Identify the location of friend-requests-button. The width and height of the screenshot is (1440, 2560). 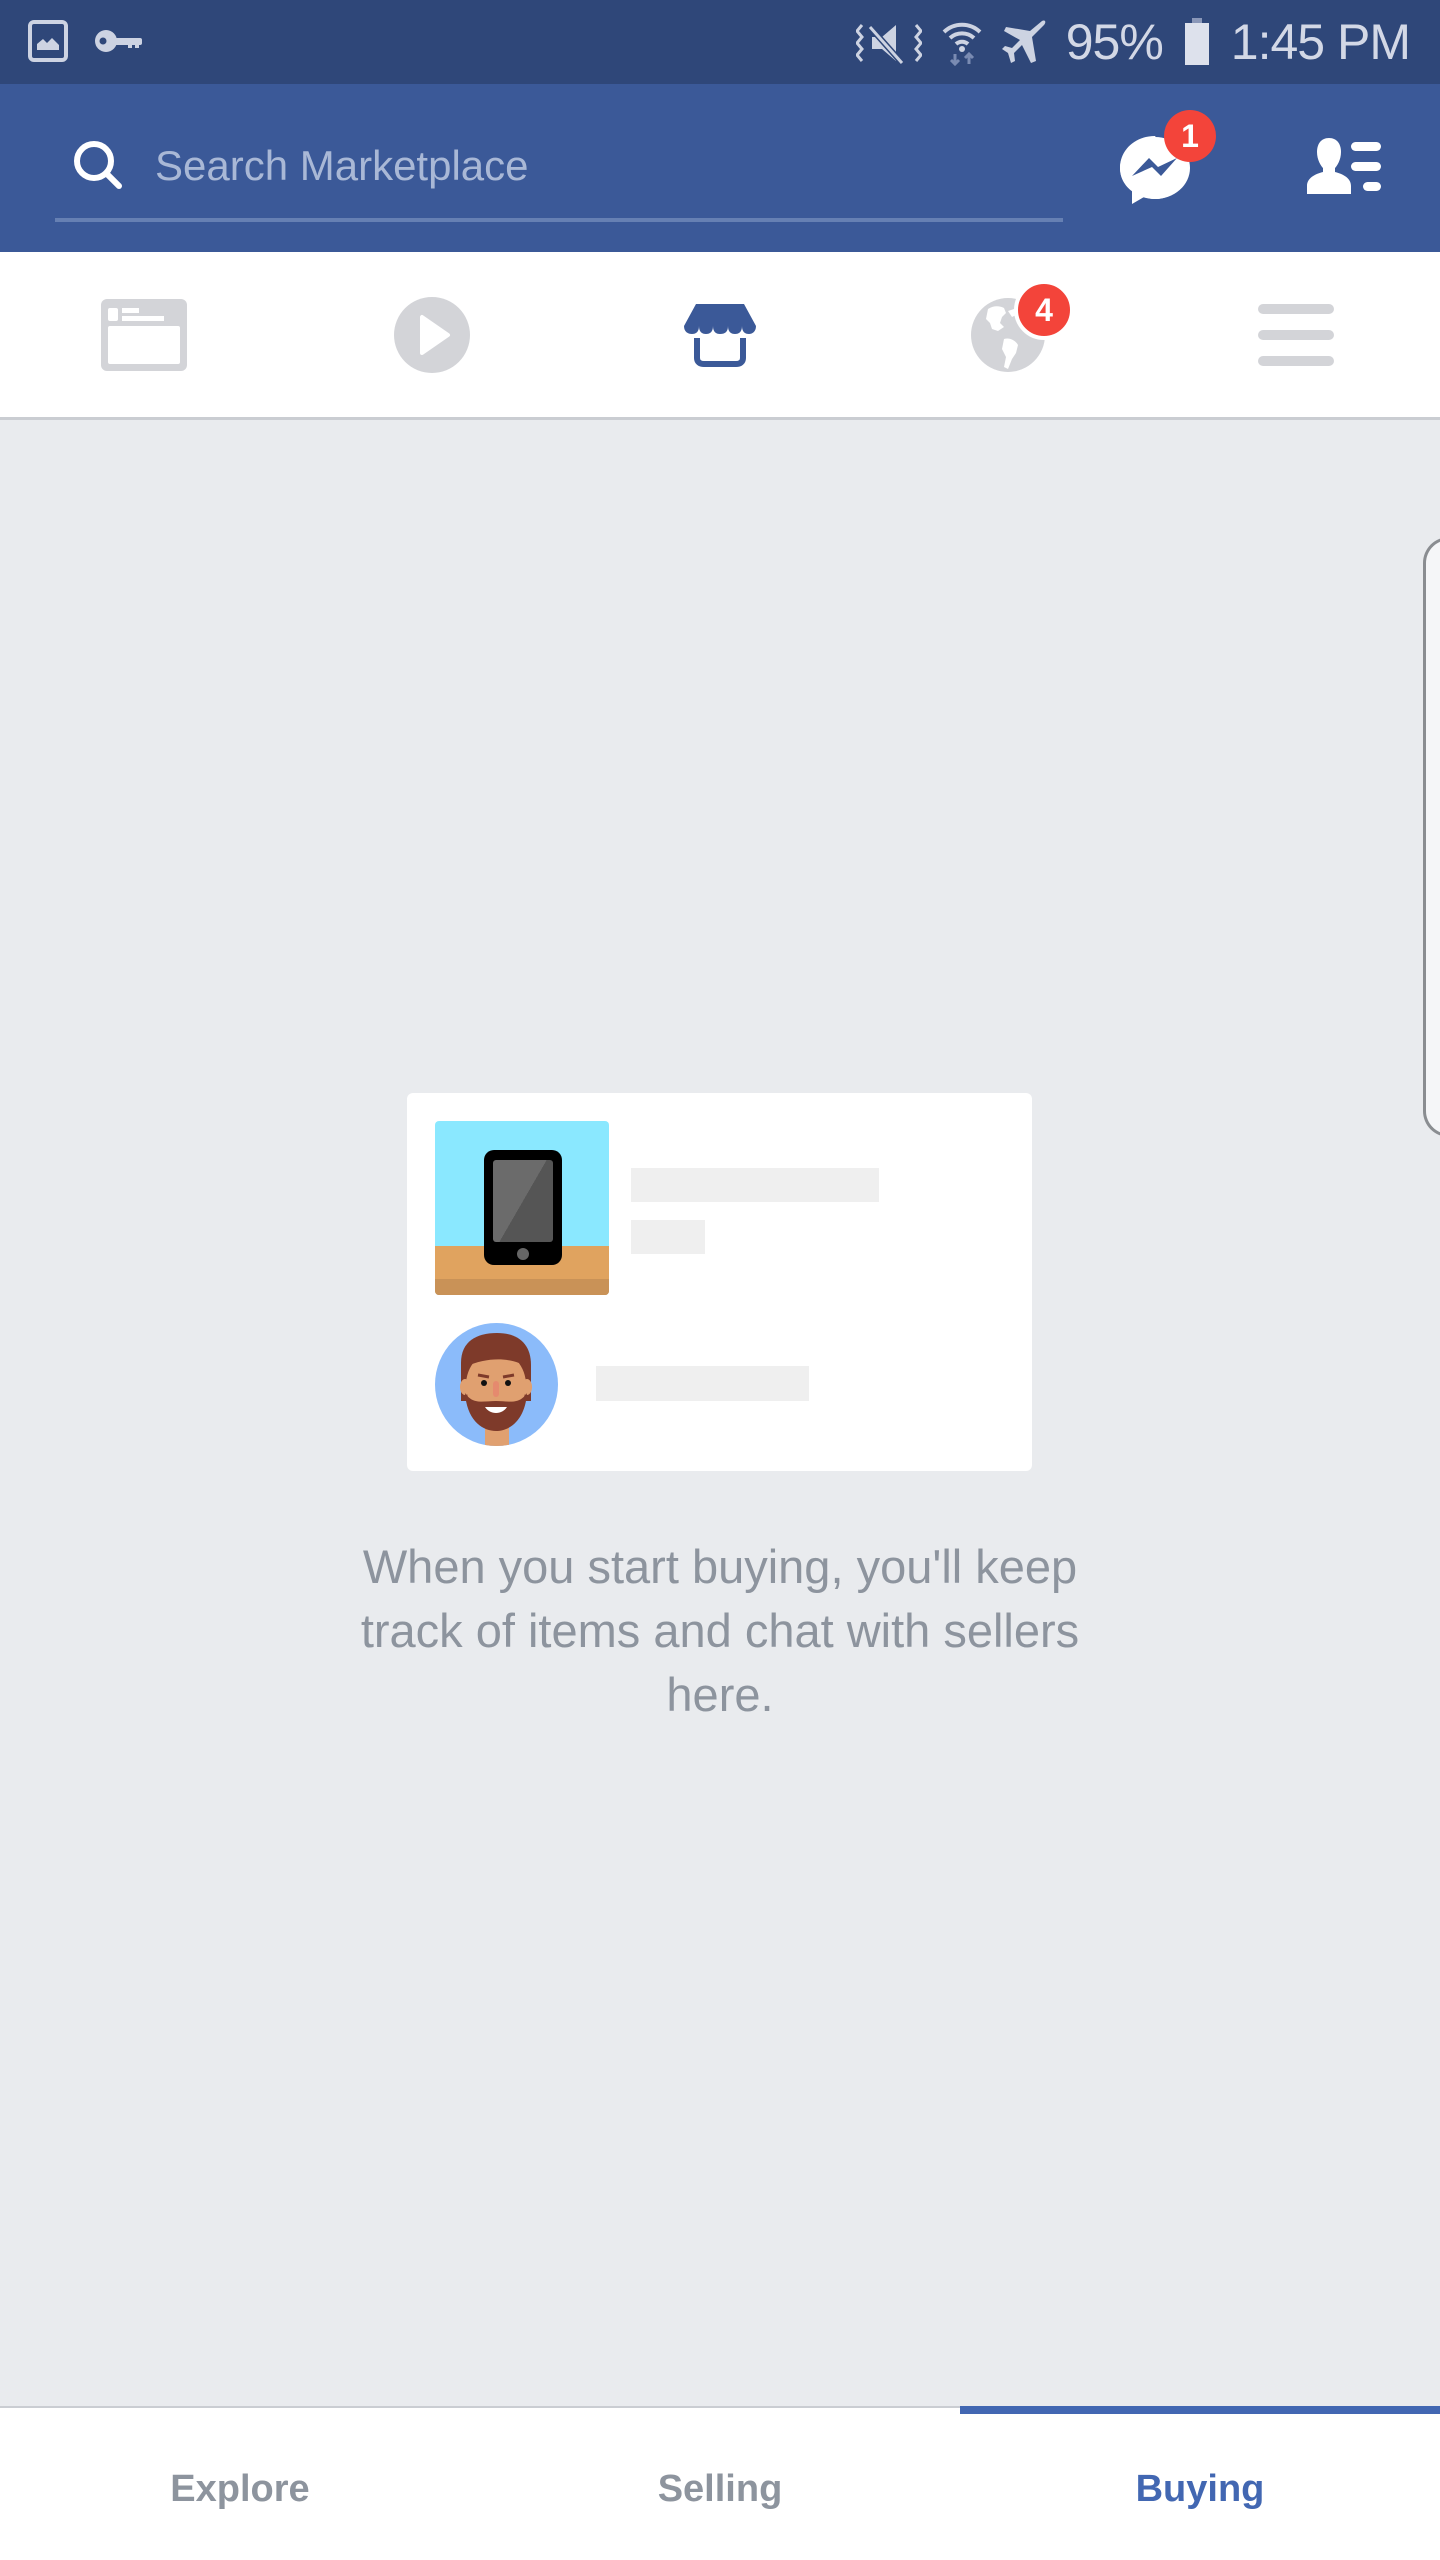
(1345, 168).